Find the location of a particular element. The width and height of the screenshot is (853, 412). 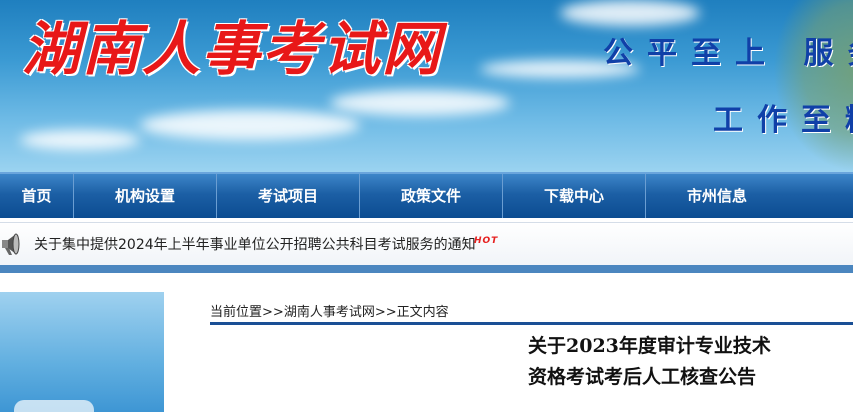

breadcrumb-home-link: 湖南人事考试网 is located at coordinates (329, 312).